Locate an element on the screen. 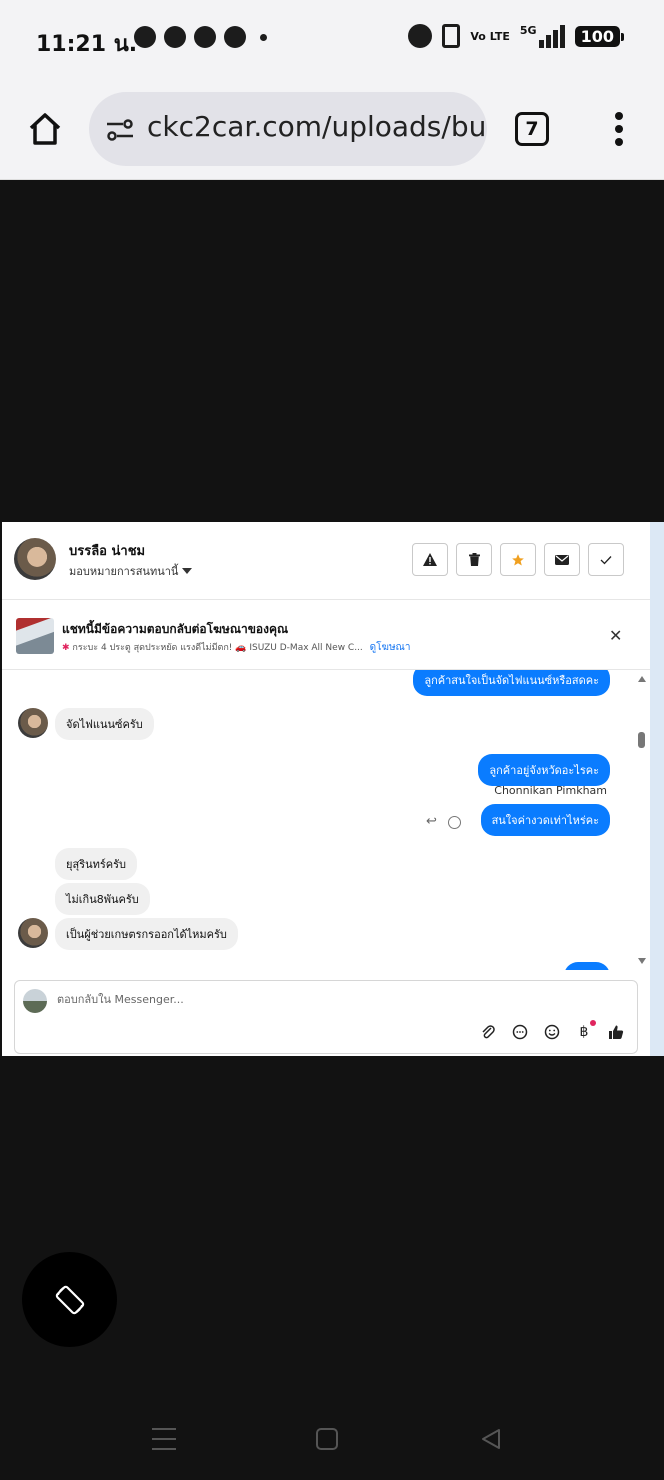  home-icon is located at coordinates (45, 129).